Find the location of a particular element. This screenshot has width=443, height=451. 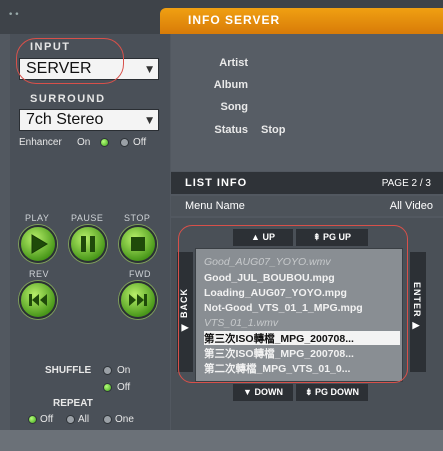

page-down-button: ⇟ PG DOWN is located at coordinates (332, 392).